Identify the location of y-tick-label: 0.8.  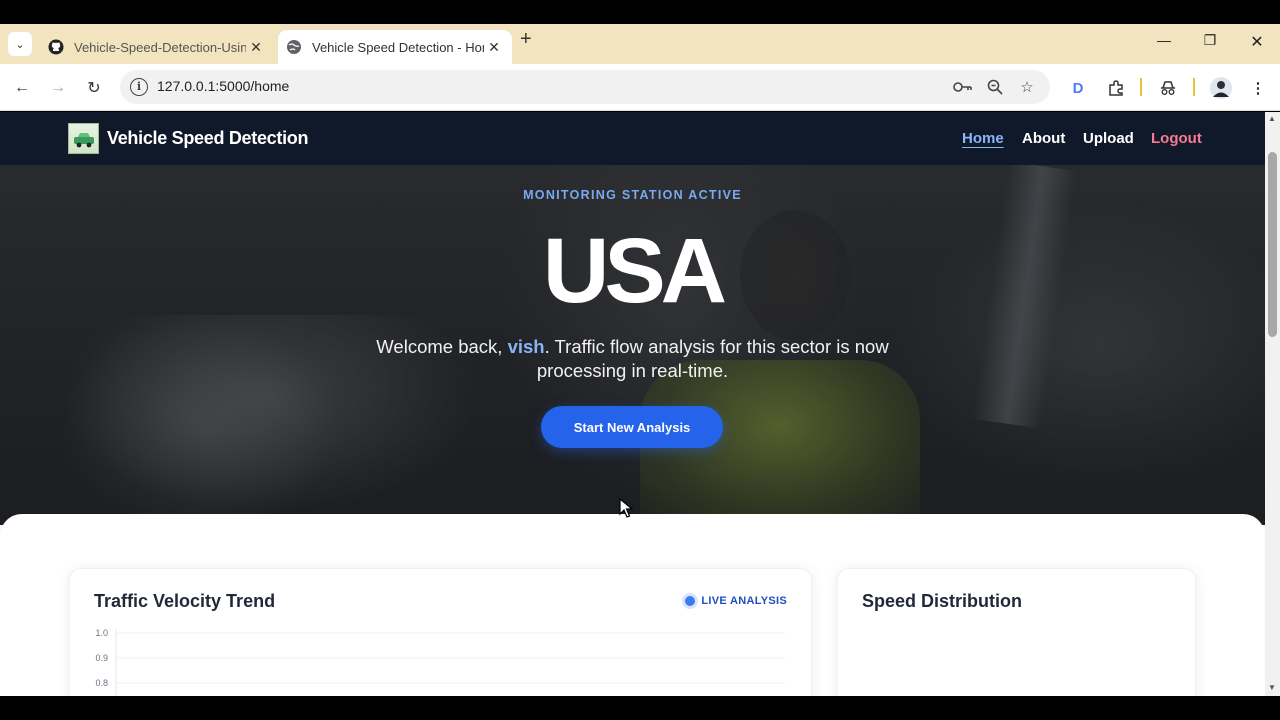
(101, 683).